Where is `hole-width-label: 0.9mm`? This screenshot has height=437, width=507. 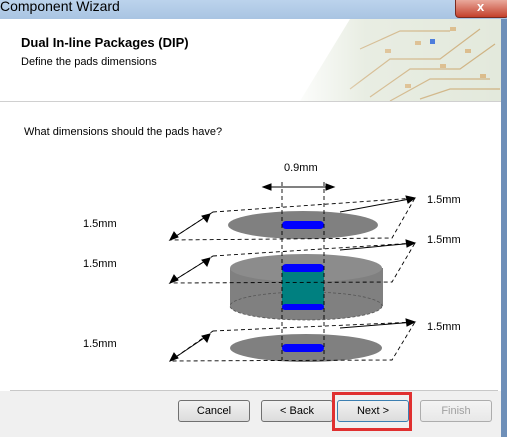 hole-width-label: 0.9mm is located at coordinates (301, 168).